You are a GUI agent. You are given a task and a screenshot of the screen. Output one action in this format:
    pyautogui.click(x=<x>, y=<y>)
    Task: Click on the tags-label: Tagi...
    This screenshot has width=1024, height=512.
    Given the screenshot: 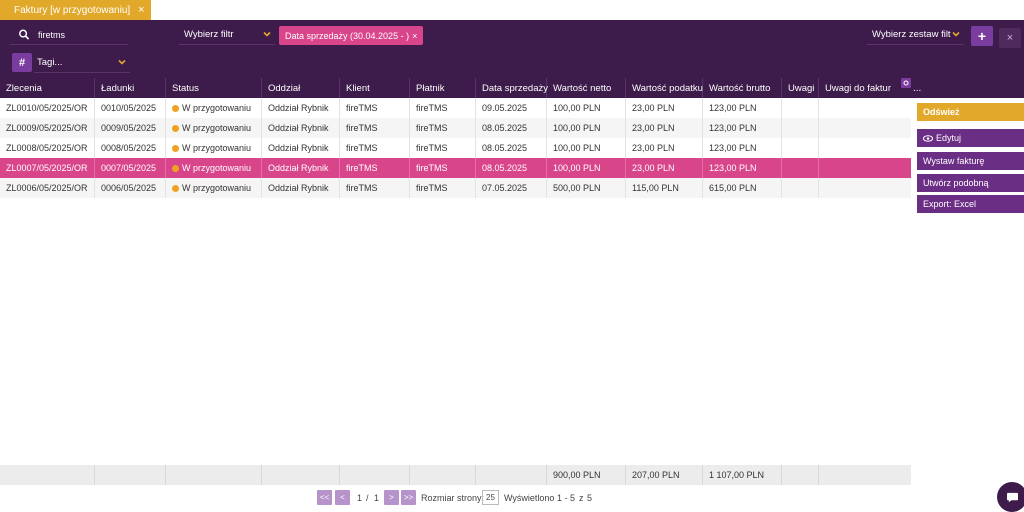 What is the action you would take?
    pyautogui.click(x=50, y=62)
    